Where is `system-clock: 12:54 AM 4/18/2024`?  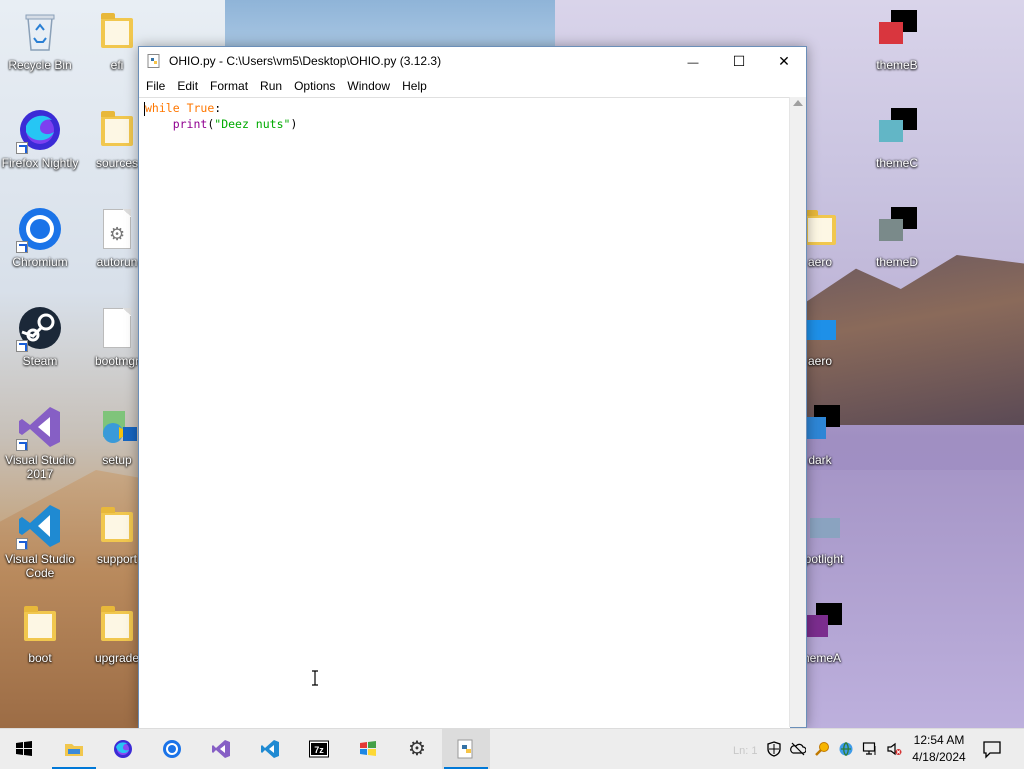 system-clock: 12:54 AM 4/18/2024 is located at coordinates (939, 749).